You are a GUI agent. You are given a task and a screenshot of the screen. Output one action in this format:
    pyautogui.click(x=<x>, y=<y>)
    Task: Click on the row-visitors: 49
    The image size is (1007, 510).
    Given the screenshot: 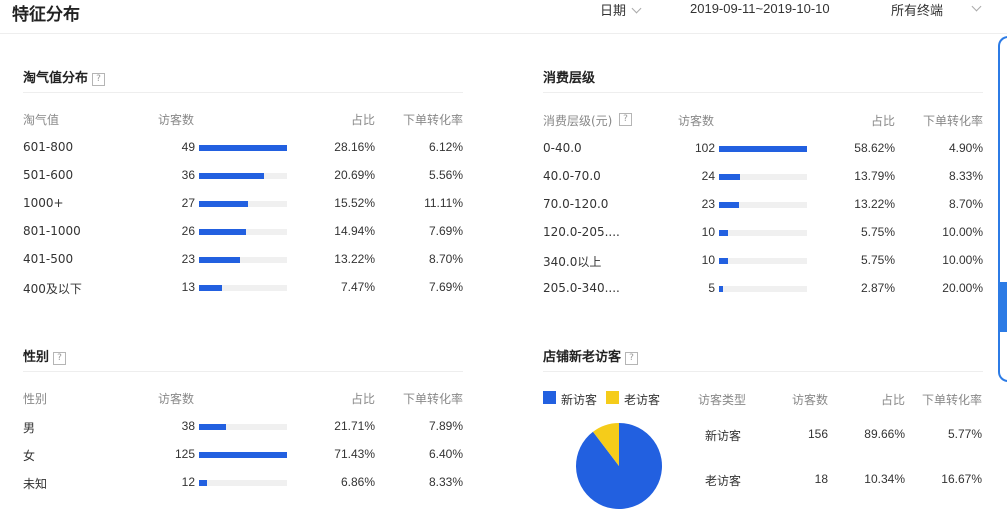 What is the action you would take?
    pyautogui.click(x=188, y=147)
    